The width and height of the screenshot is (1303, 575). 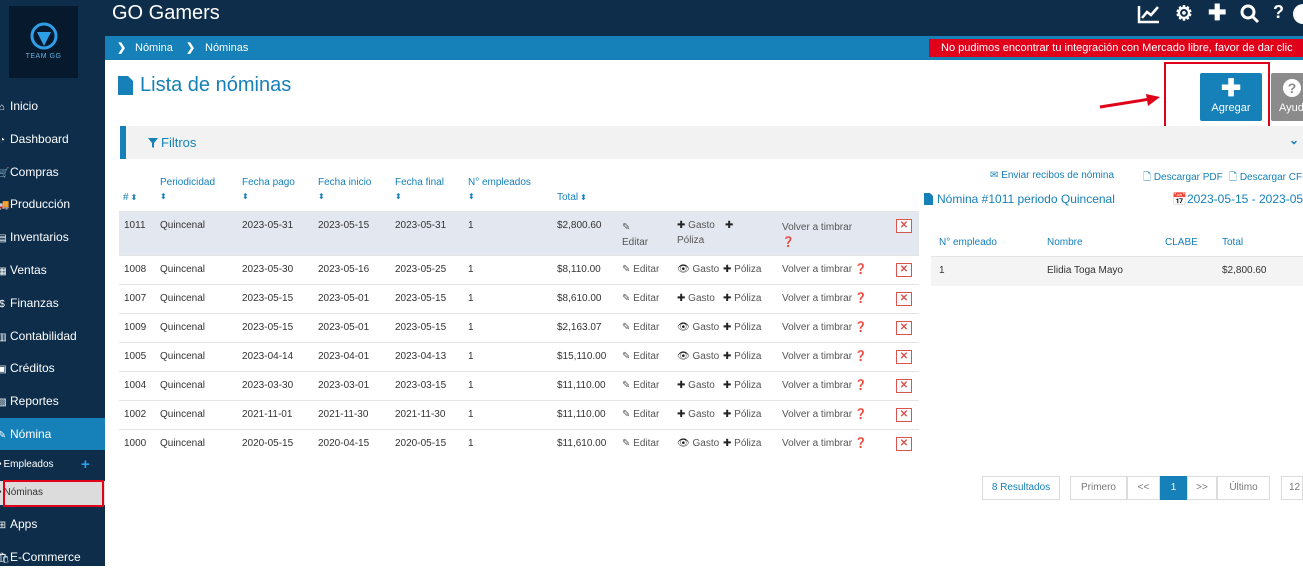 I want to click on plus-icon: ✚, so click(x=1217, y=13).